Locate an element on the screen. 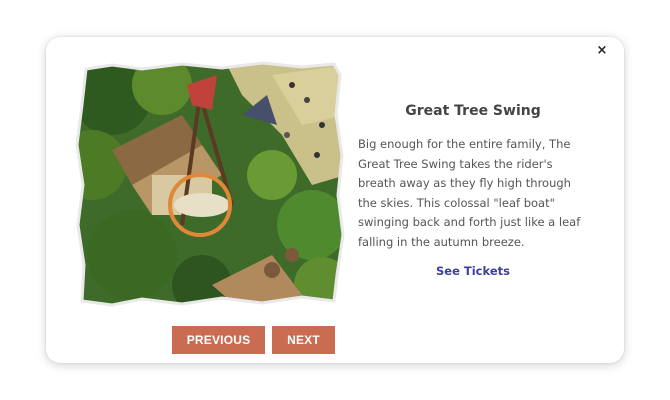 This screenshot has width=670, height=400. see-tickets-link: See Tickets is located at coordinates (473, 271).